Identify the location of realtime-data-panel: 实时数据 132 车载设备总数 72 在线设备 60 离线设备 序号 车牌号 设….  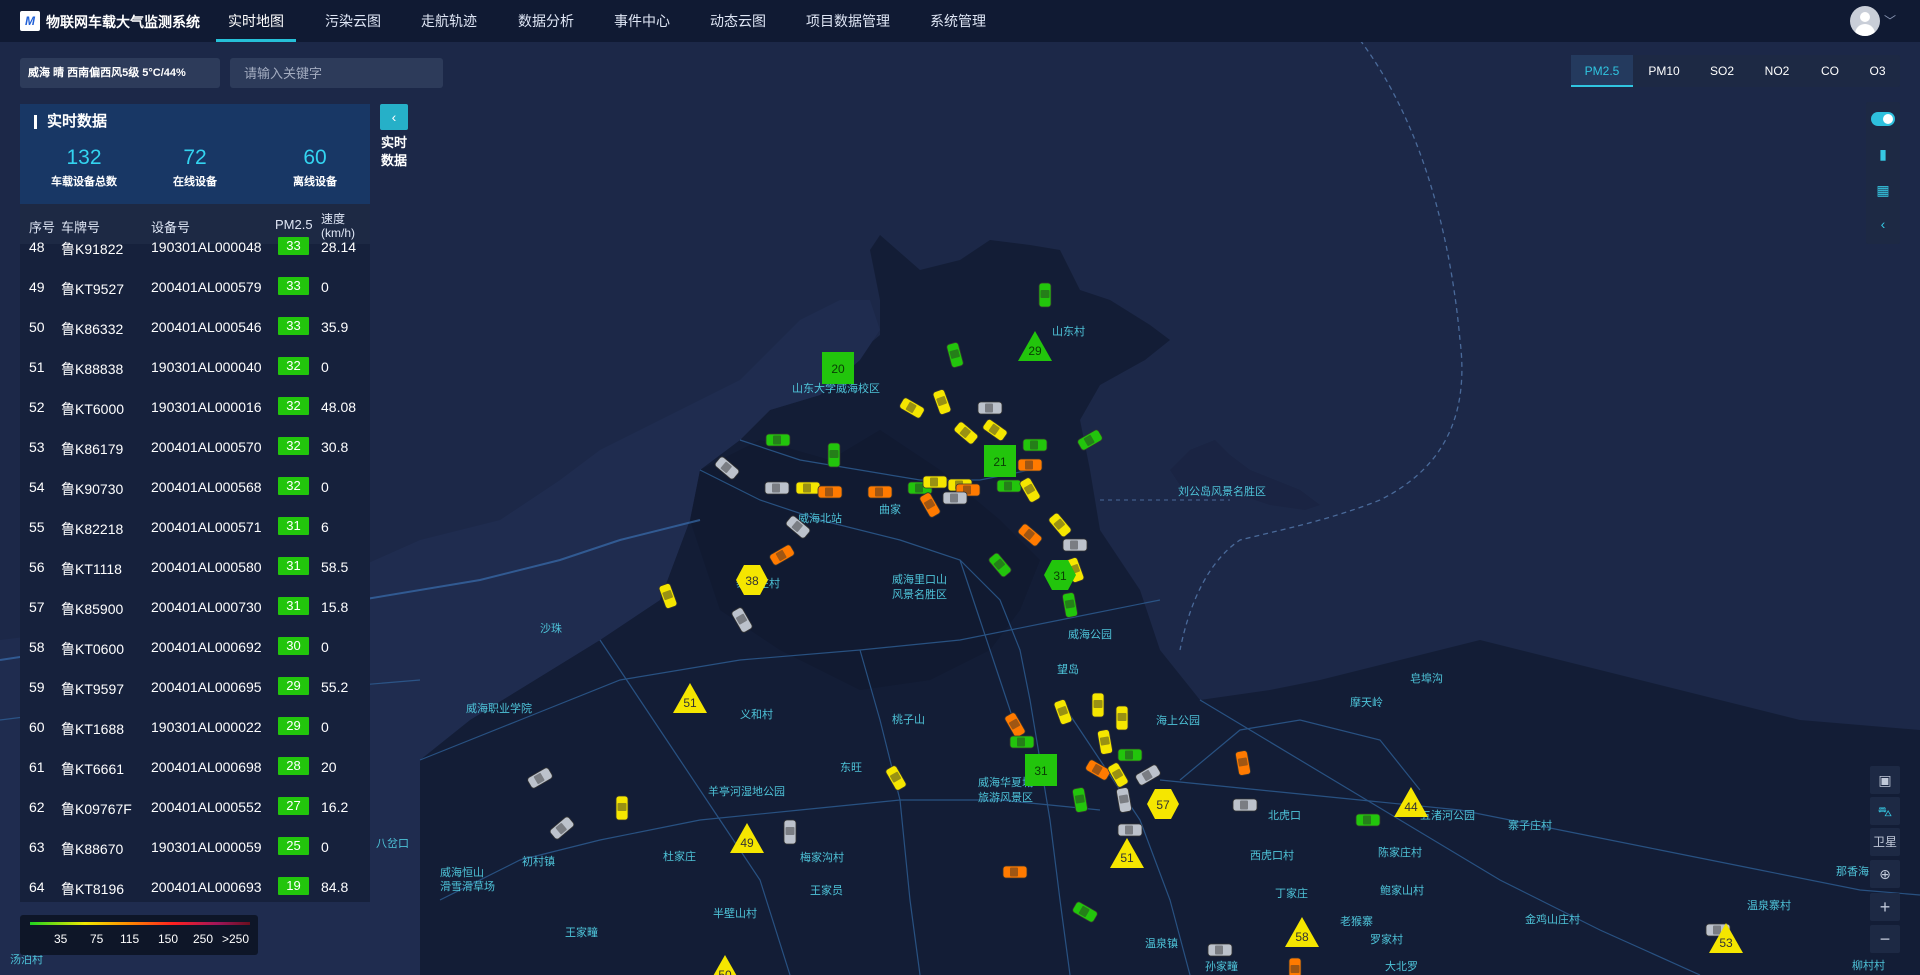
(195, 503).